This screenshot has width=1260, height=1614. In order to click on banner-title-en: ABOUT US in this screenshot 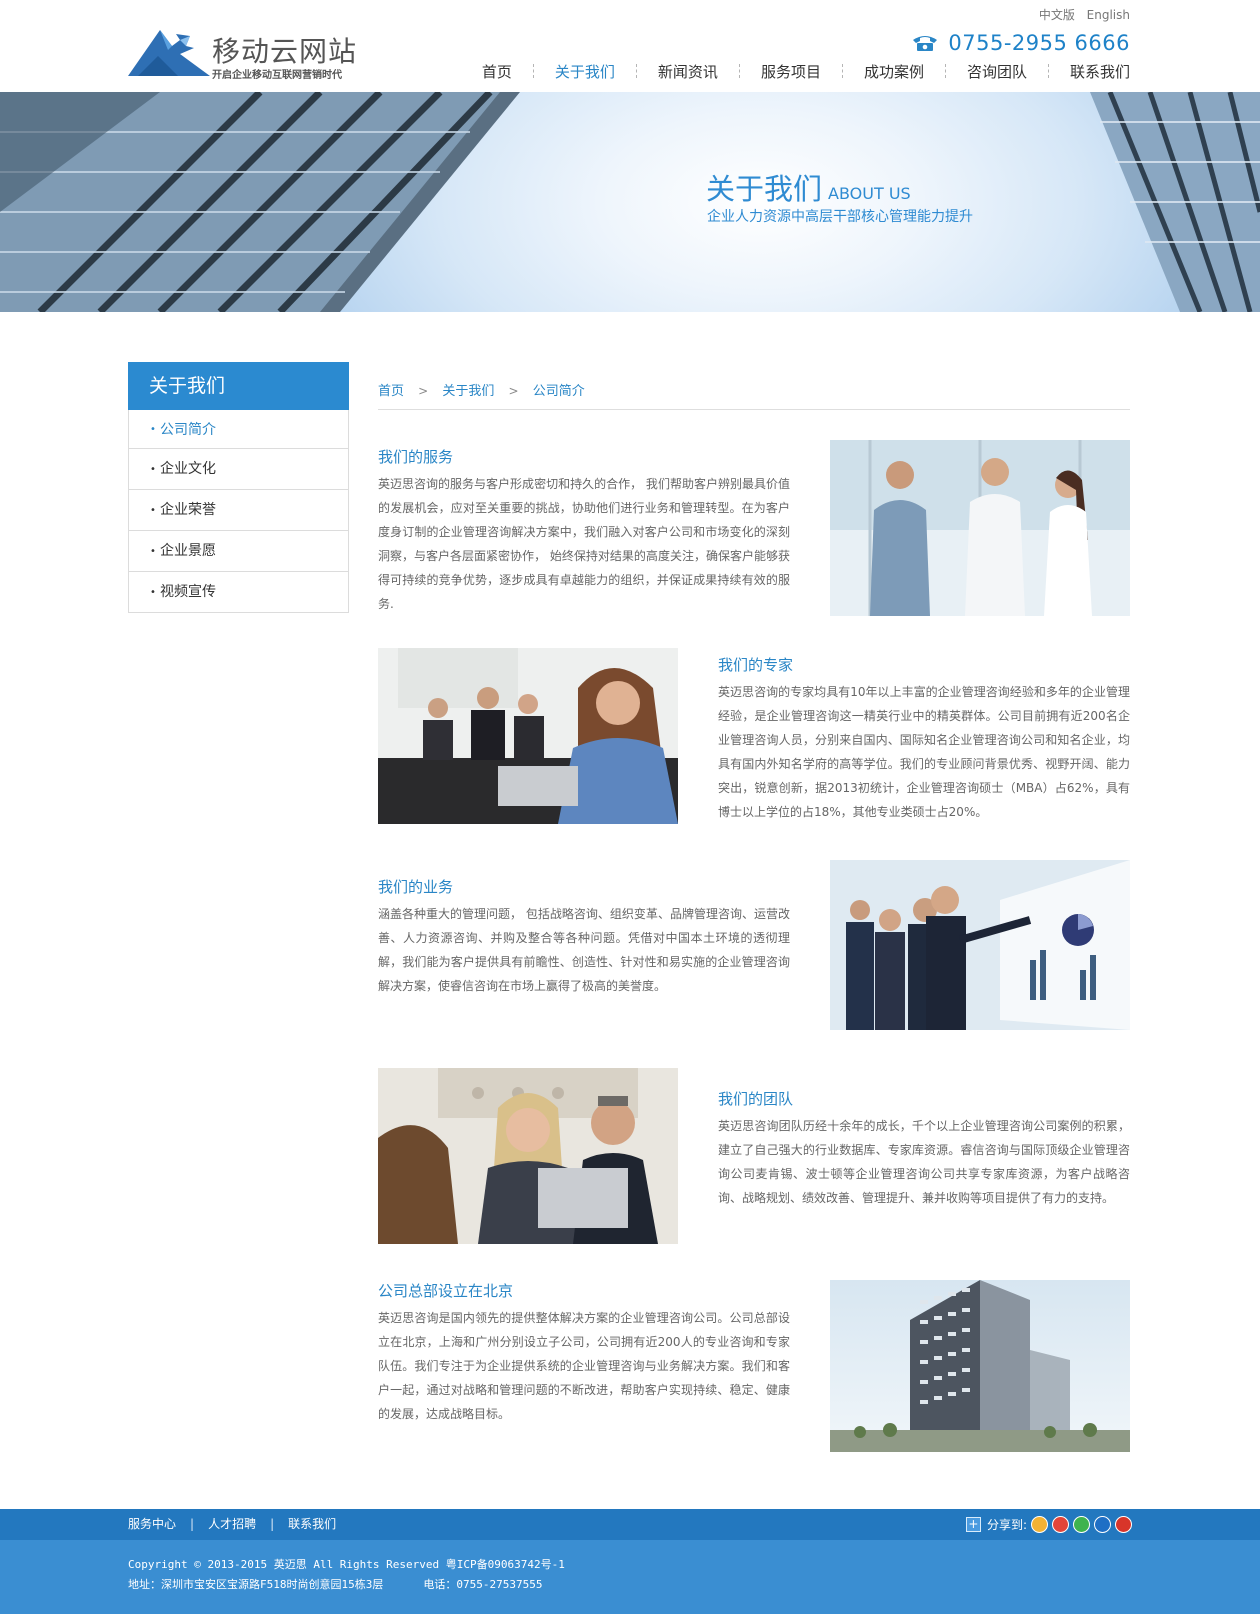, I will do `click(869, 193)`.